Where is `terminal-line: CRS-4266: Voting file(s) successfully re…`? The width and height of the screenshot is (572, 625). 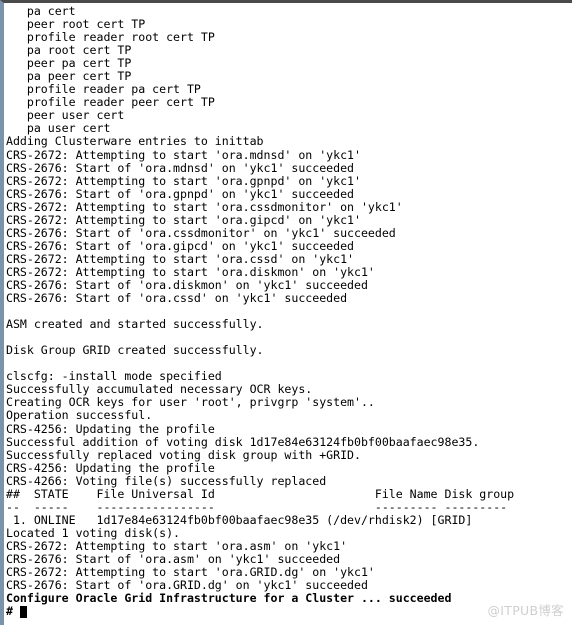
terminal-line: CRS-4266: Voting file(s) successfully re… is located at coordinates (166, 480).